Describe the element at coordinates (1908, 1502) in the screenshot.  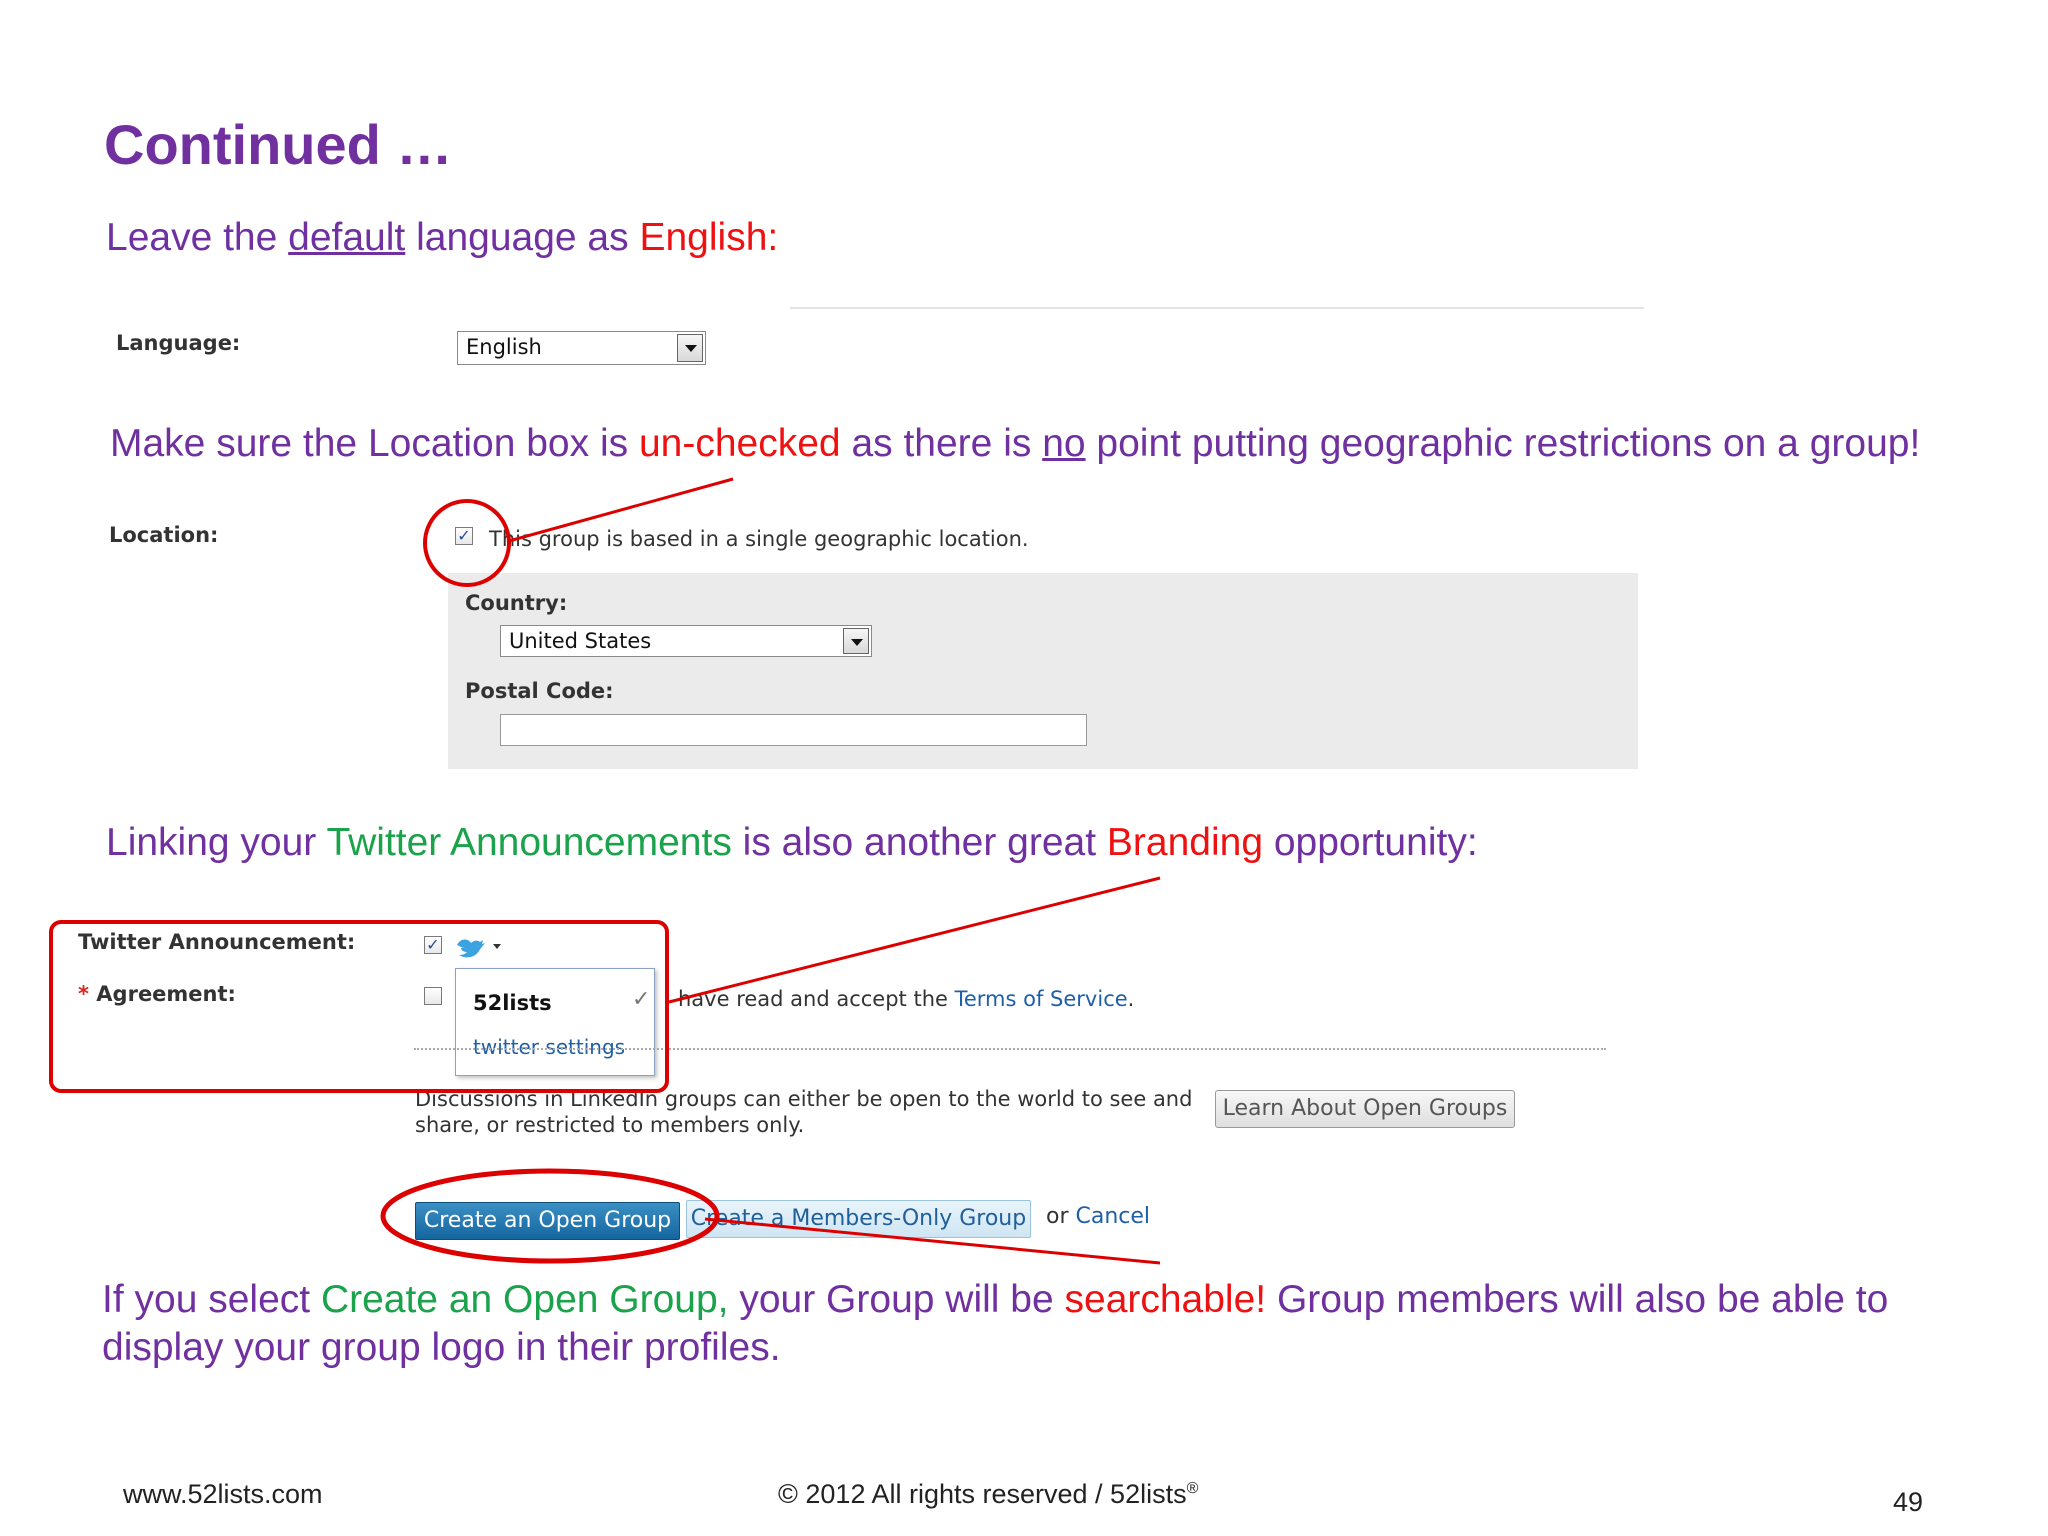
I see `page-number: 49` at that location.